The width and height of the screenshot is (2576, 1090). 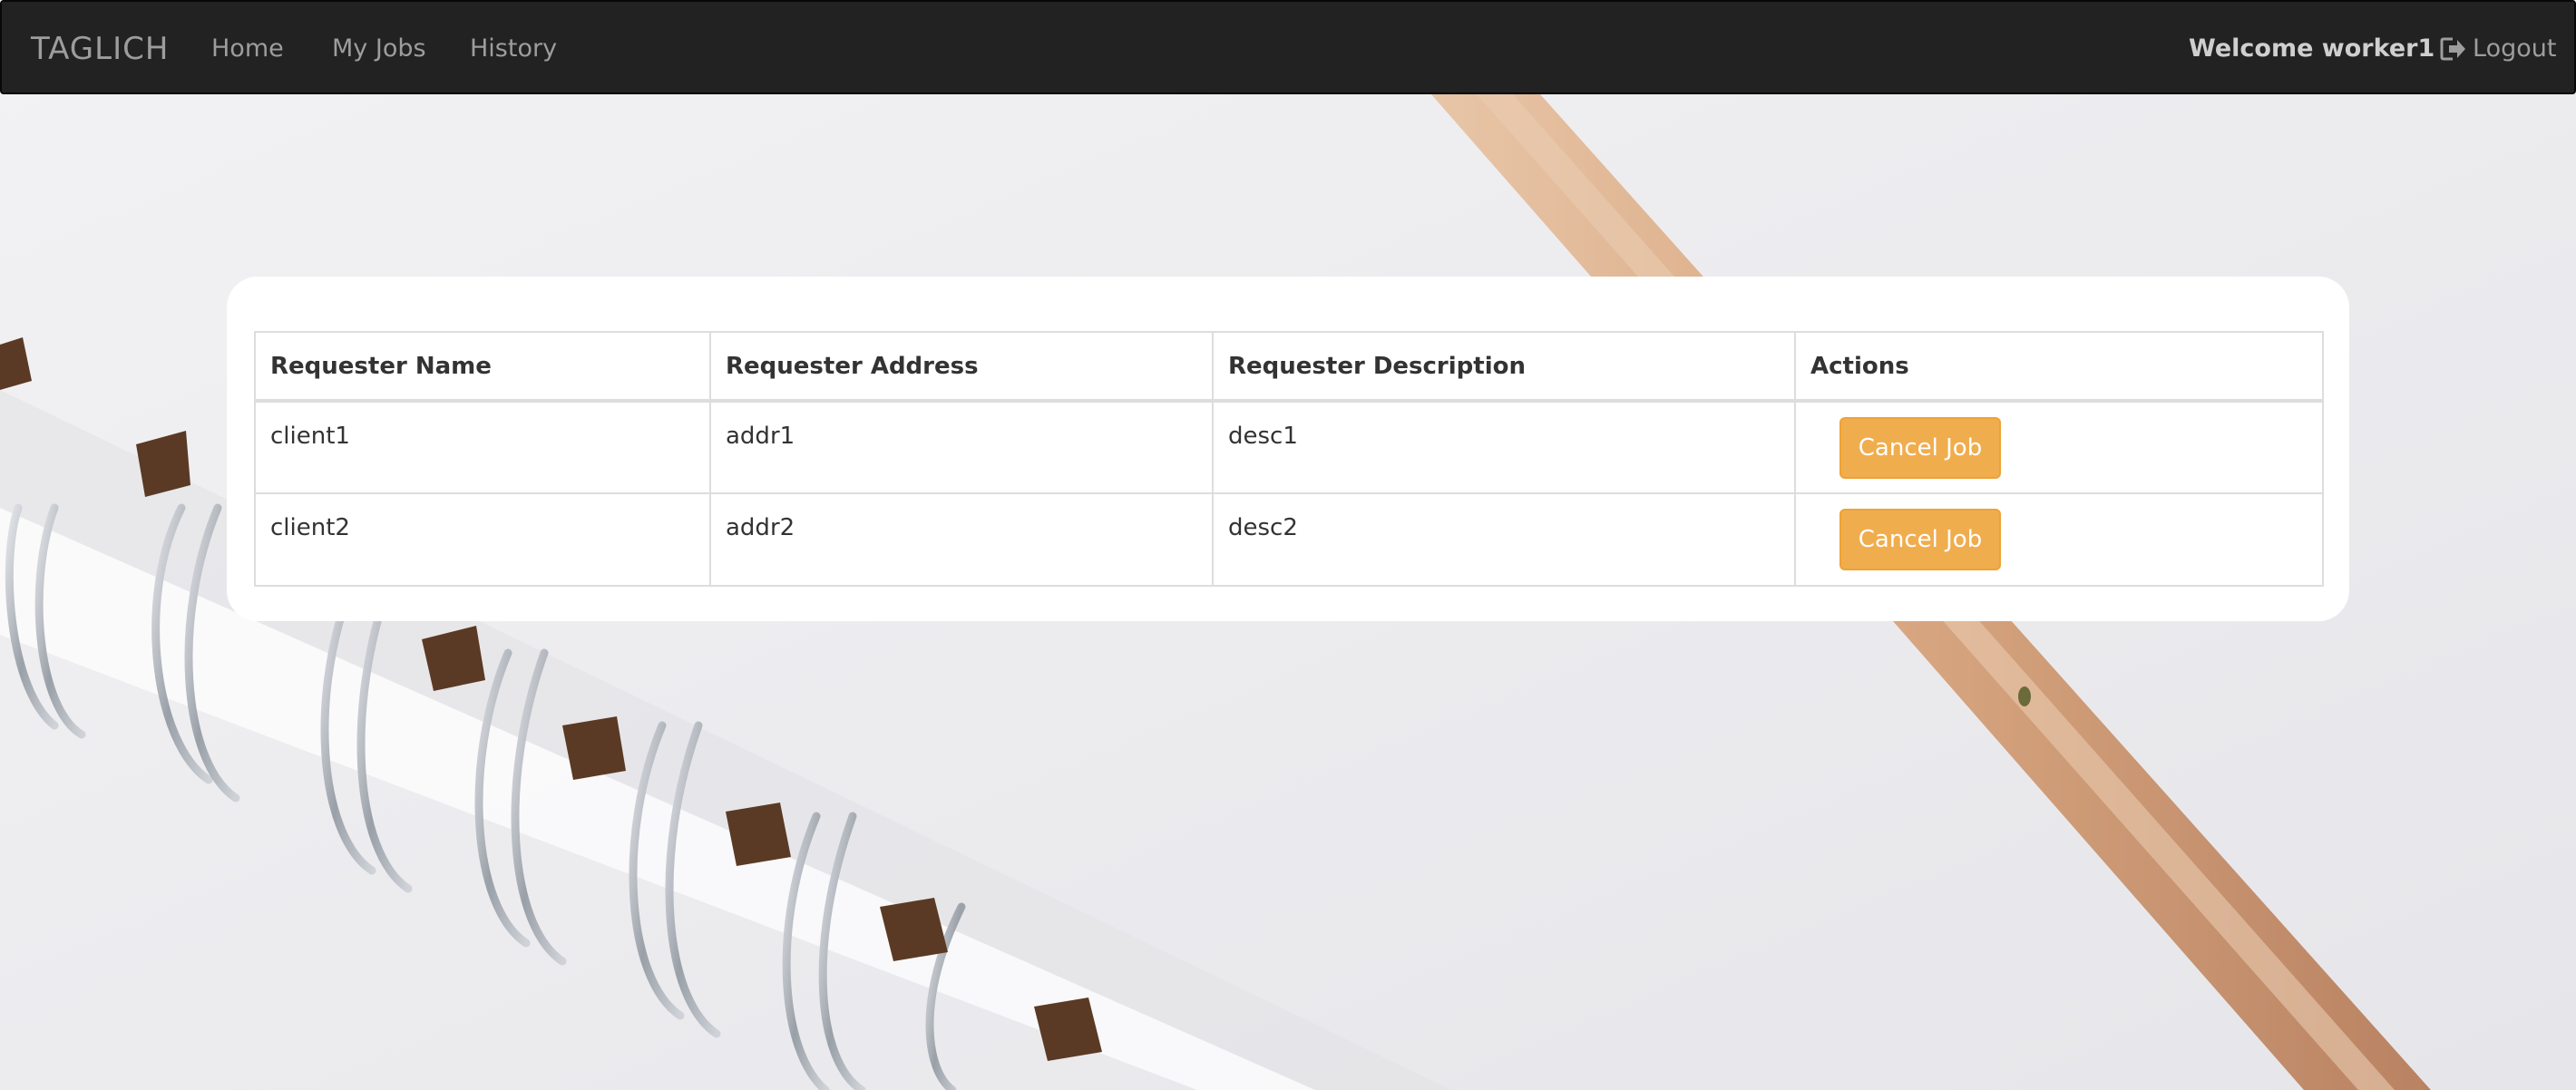 I want to click on brand-logo: TAGLICH, so click(x=100, y=49).